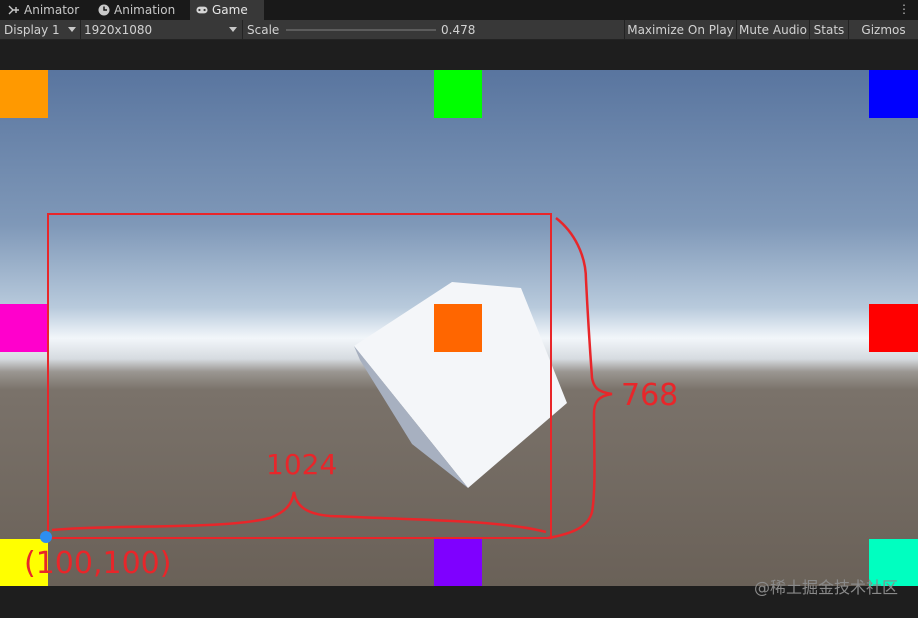 The image size is (918, 618). I want to click on height-label: 768, so click(650, 395).